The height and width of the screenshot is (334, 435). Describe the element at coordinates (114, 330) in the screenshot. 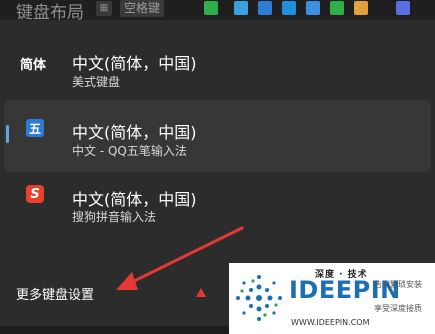

I see `taskbar-bottom-strip` at that location.